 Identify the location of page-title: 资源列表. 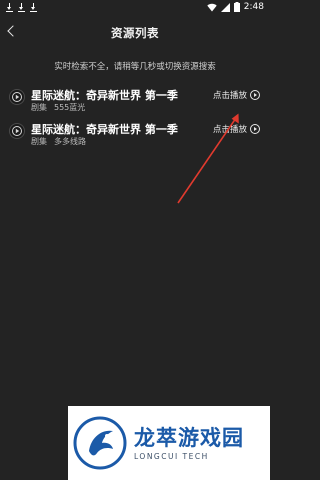
(135, 33).